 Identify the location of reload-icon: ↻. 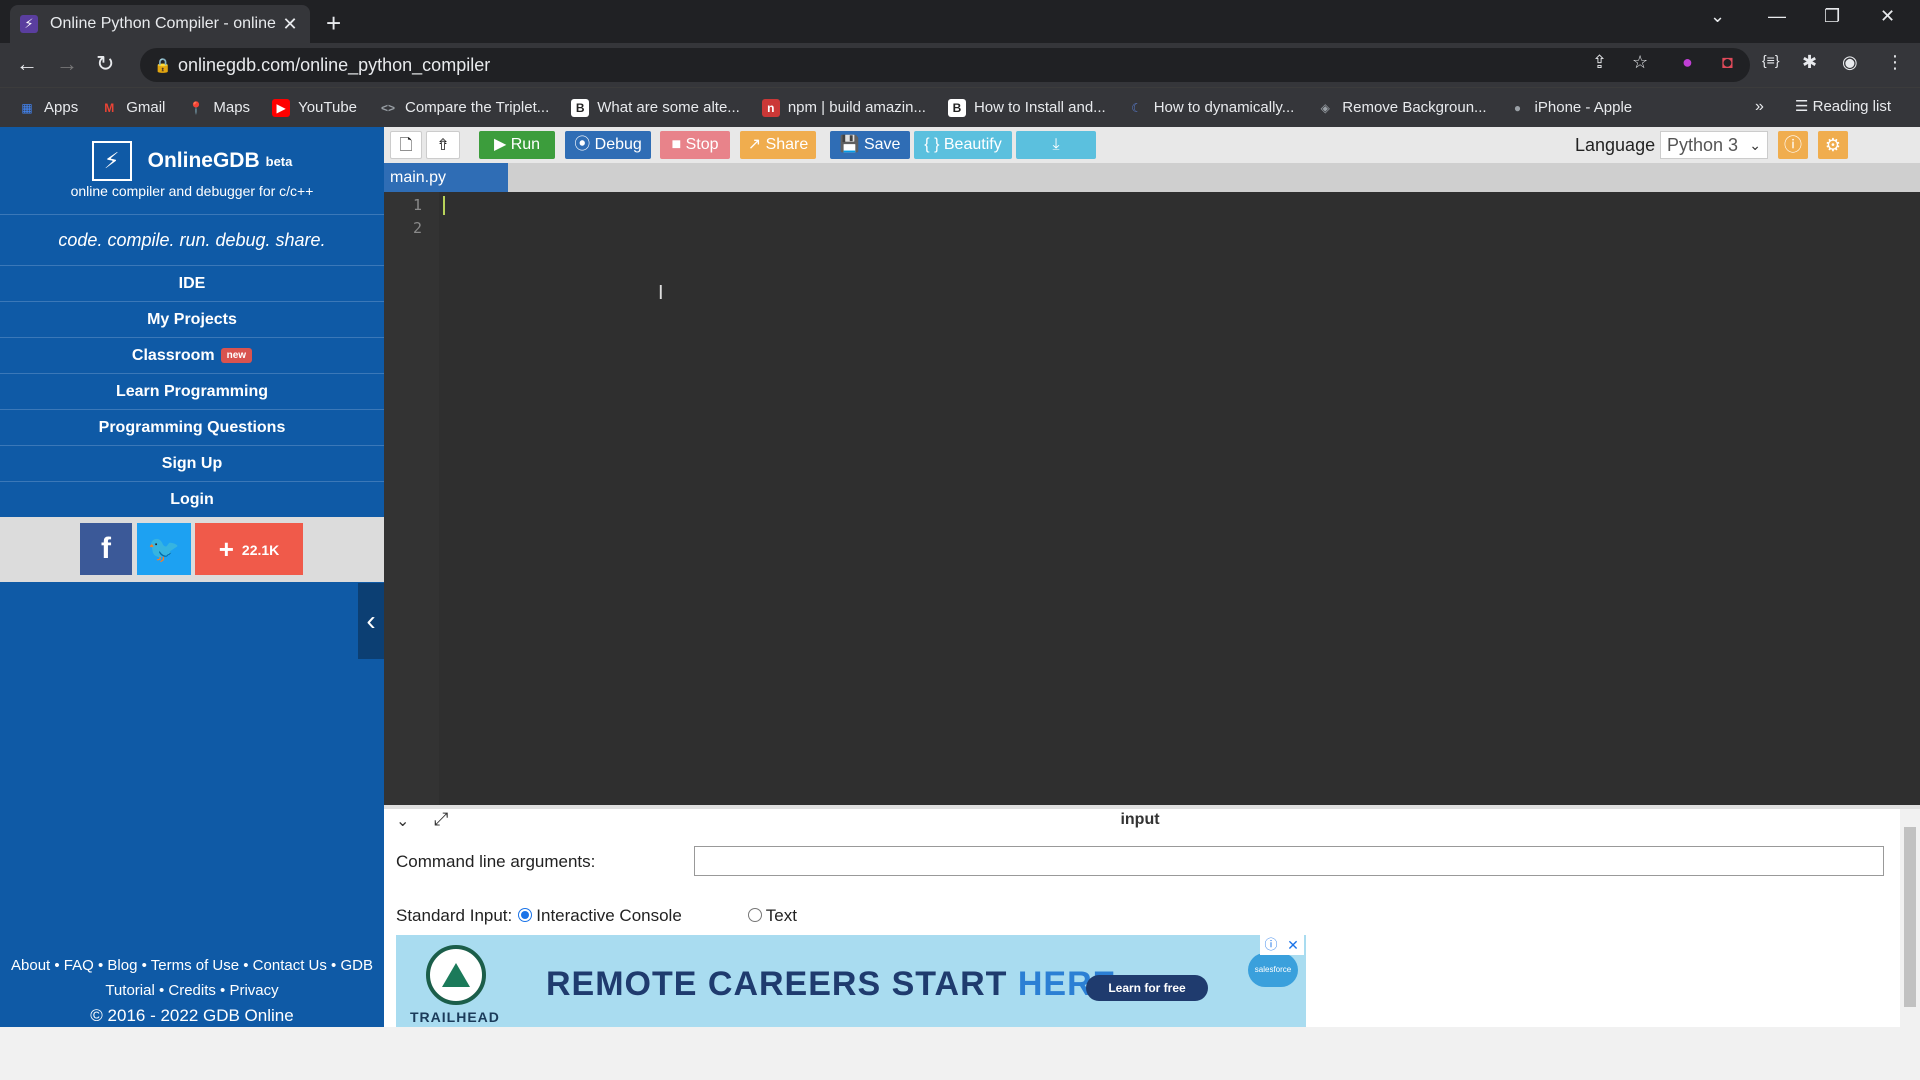
(105, 64).